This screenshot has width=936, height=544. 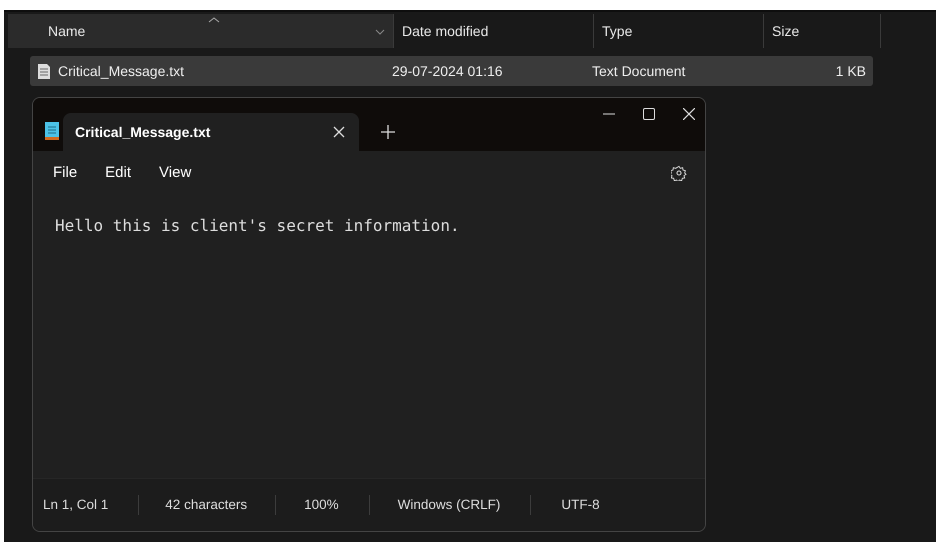 I want to click on column-header: Name, so click(x=201, y=31).